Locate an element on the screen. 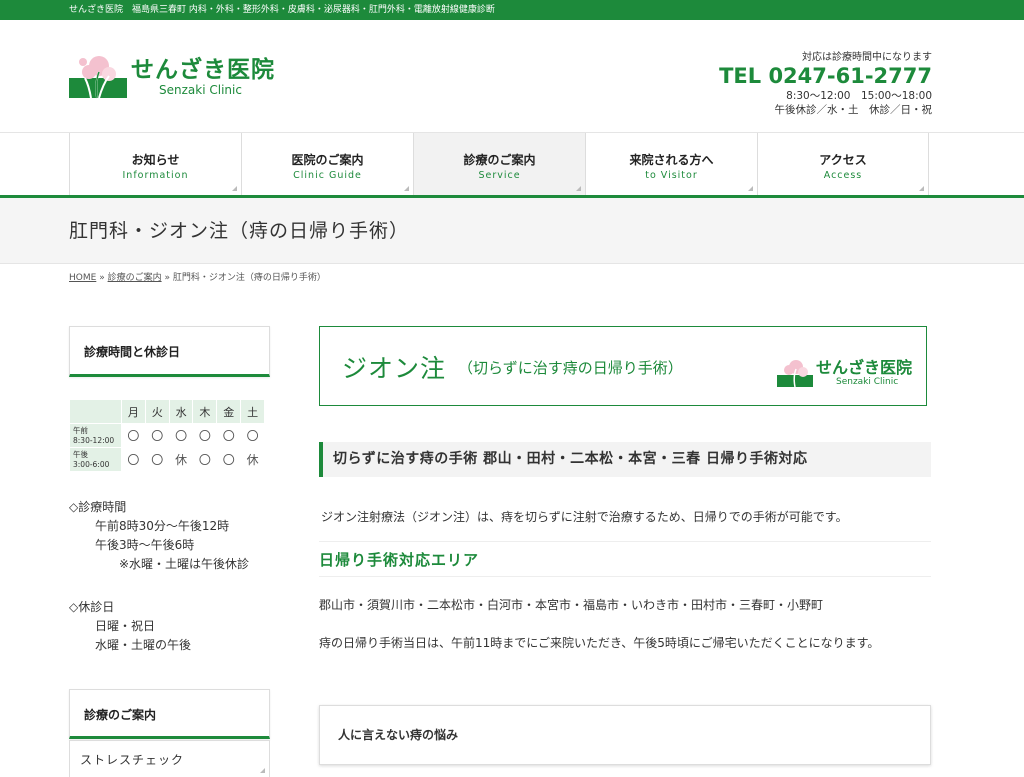 The image size is (1024, 777). hours-heading: ◇診療時間 is located at coordinates (98, 507).